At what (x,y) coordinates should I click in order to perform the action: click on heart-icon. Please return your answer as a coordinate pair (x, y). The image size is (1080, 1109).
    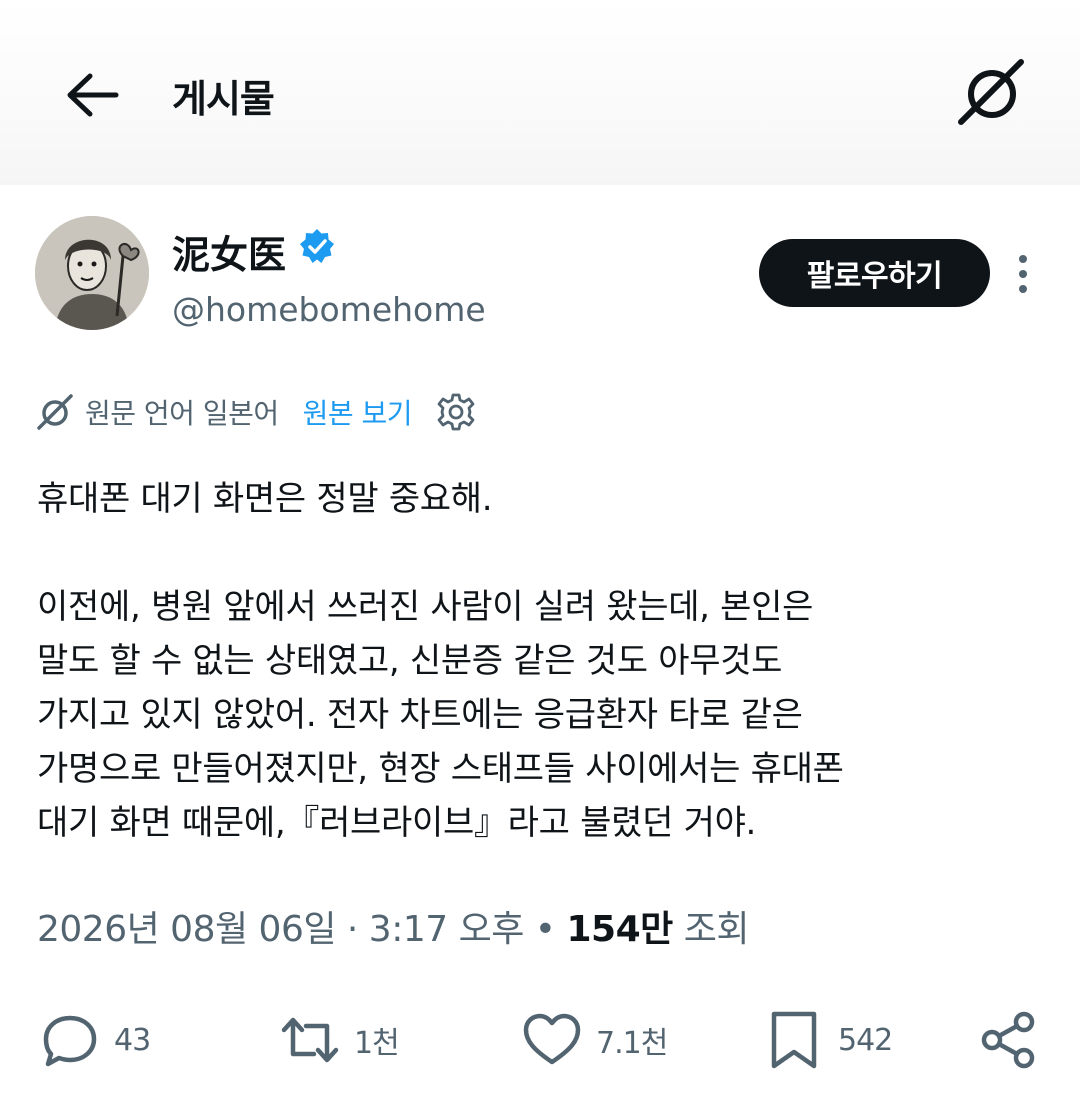
    Looking at the image, I should click on (552, 1039).